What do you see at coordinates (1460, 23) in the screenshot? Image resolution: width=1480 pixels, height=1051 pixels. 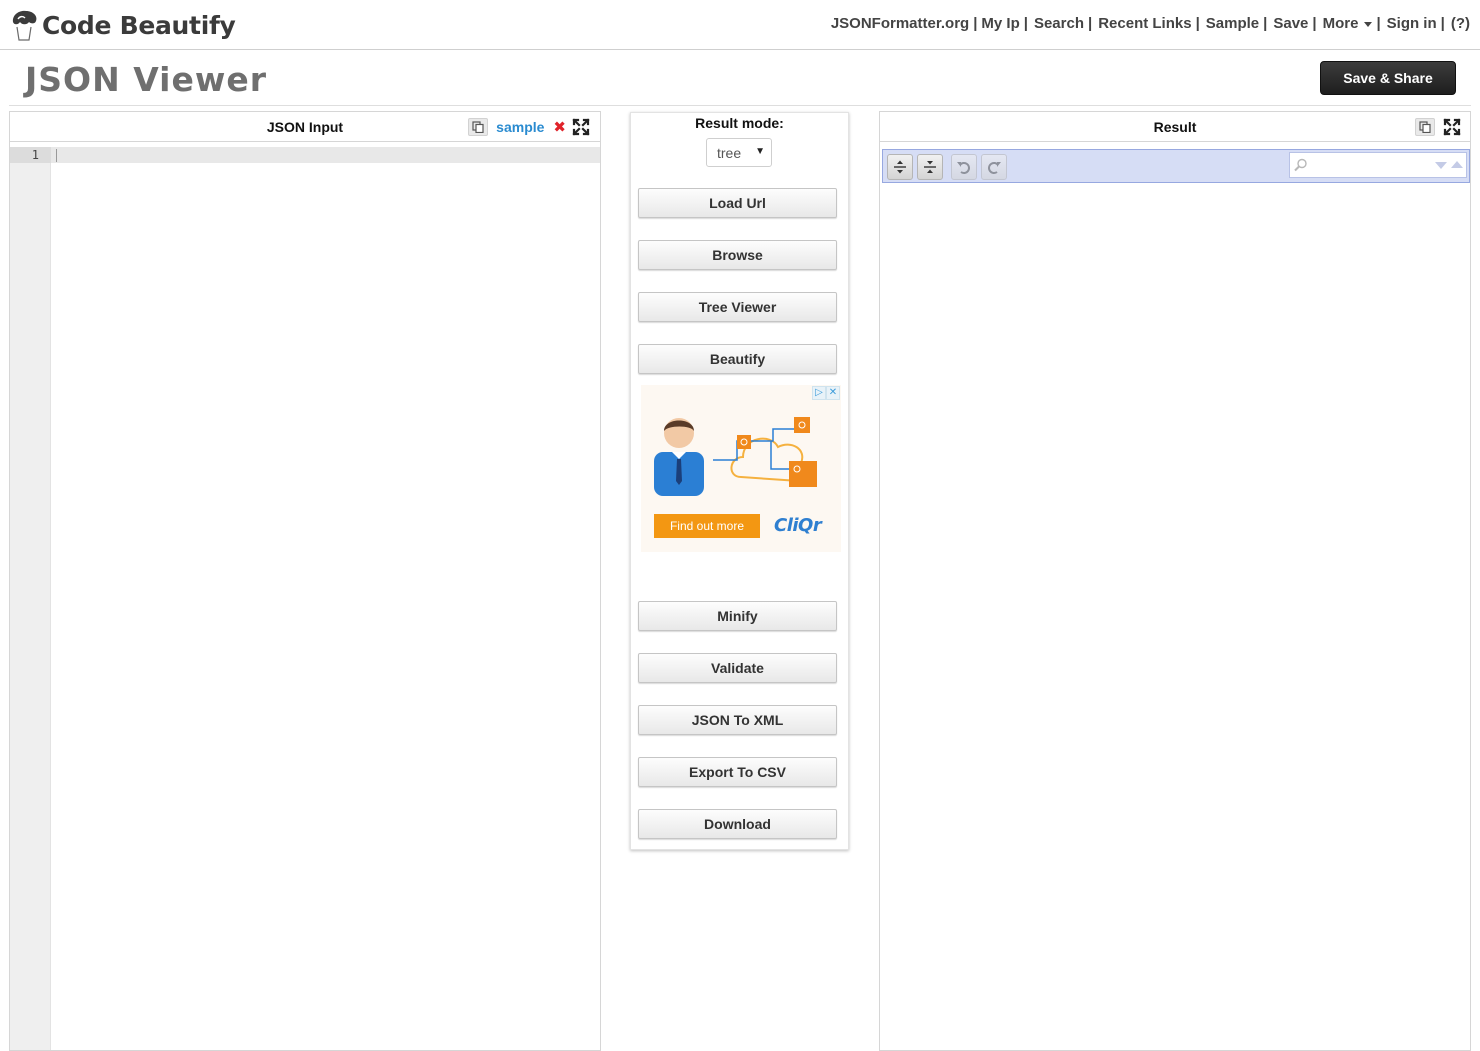 I see `nav-link-help: (?)` at bounding box center [1460, 23].